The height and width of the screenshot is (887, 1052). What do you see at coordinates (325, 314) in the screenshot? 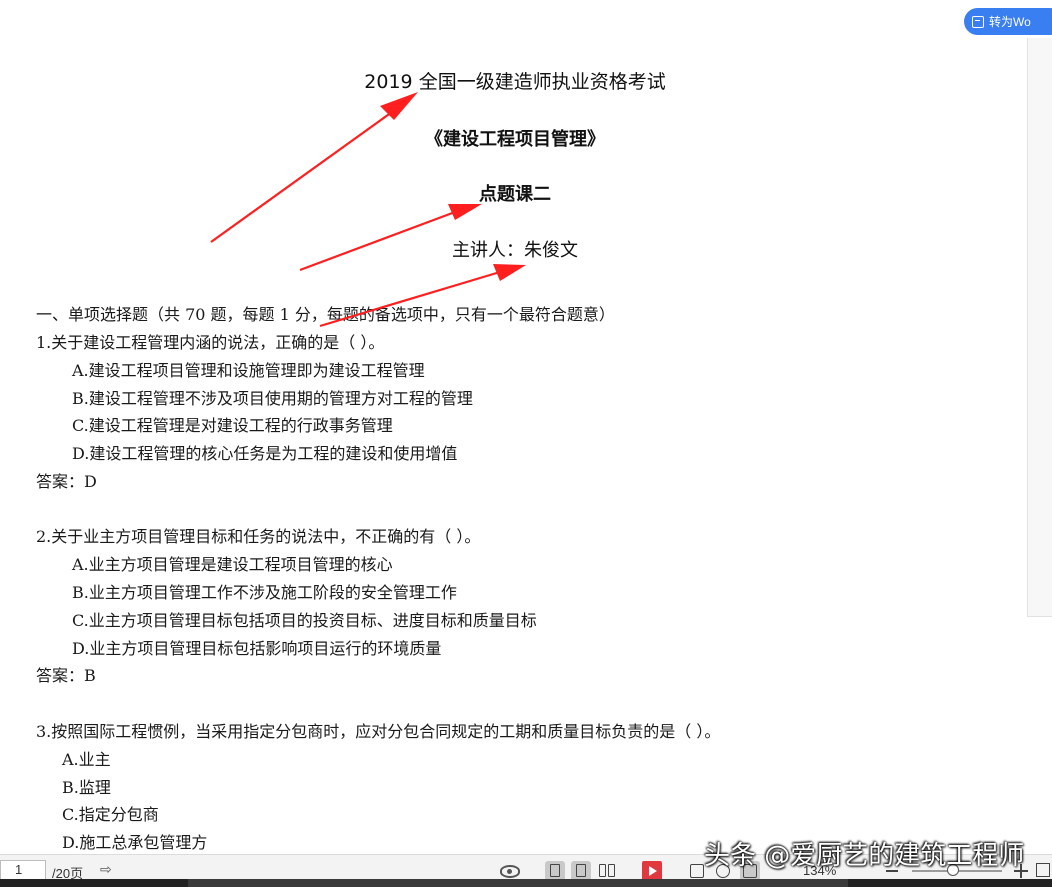
I see `section-heading: 一、单项选择题（共 70 题，每题 1 分，每题的备选项中，只有一个最符合题意）` at bounding box center [325, 314].